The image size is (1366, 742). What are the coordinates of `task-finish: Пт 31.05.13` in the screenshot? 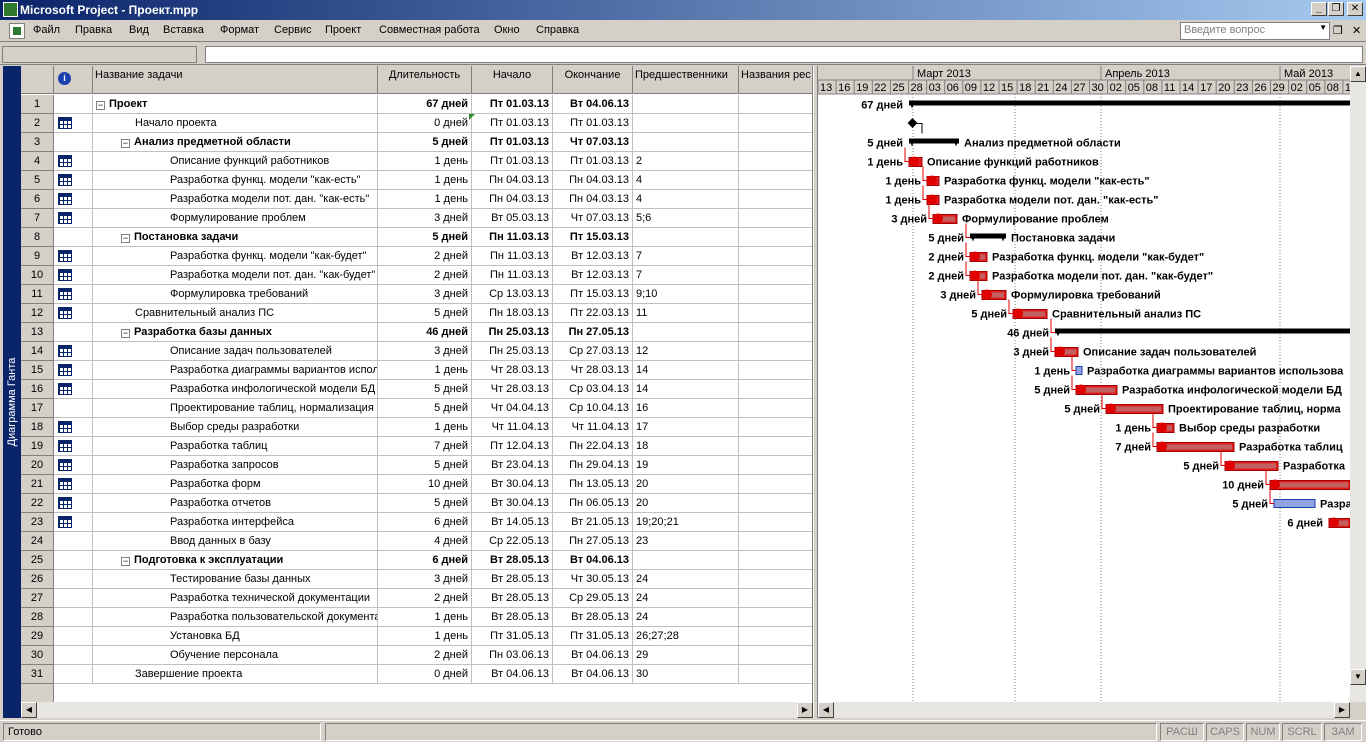 It's located at (593, 636).